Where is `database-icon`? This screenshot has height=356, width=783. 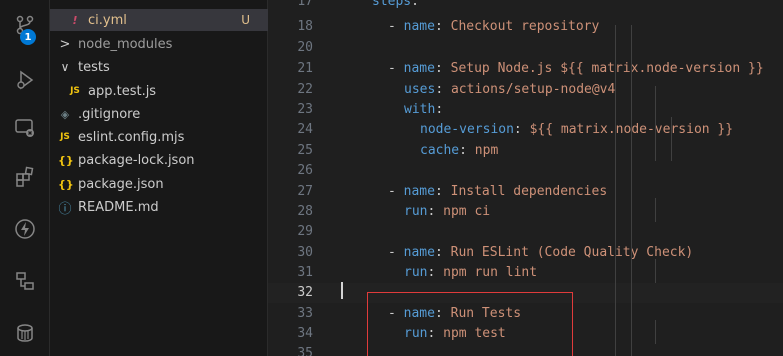 database-icon is located at coordinates (25, 333).